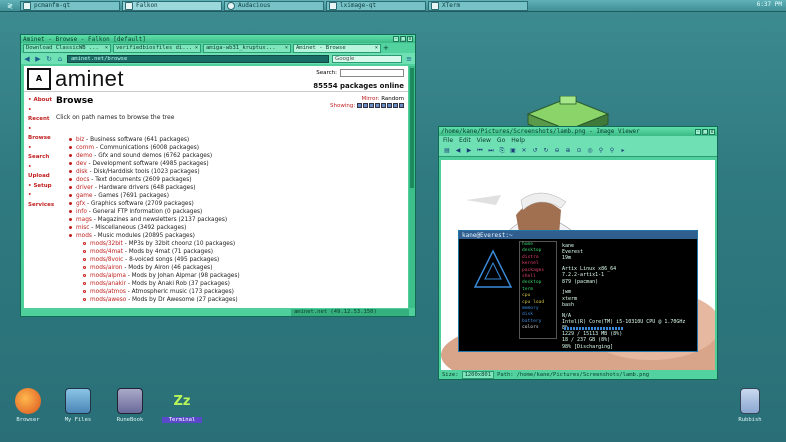 The height and width of the screenshot is (442, 786). Describe the element at coordinates (49, 59) in the screenshot. I see `reload-icon: ↻` at that location.